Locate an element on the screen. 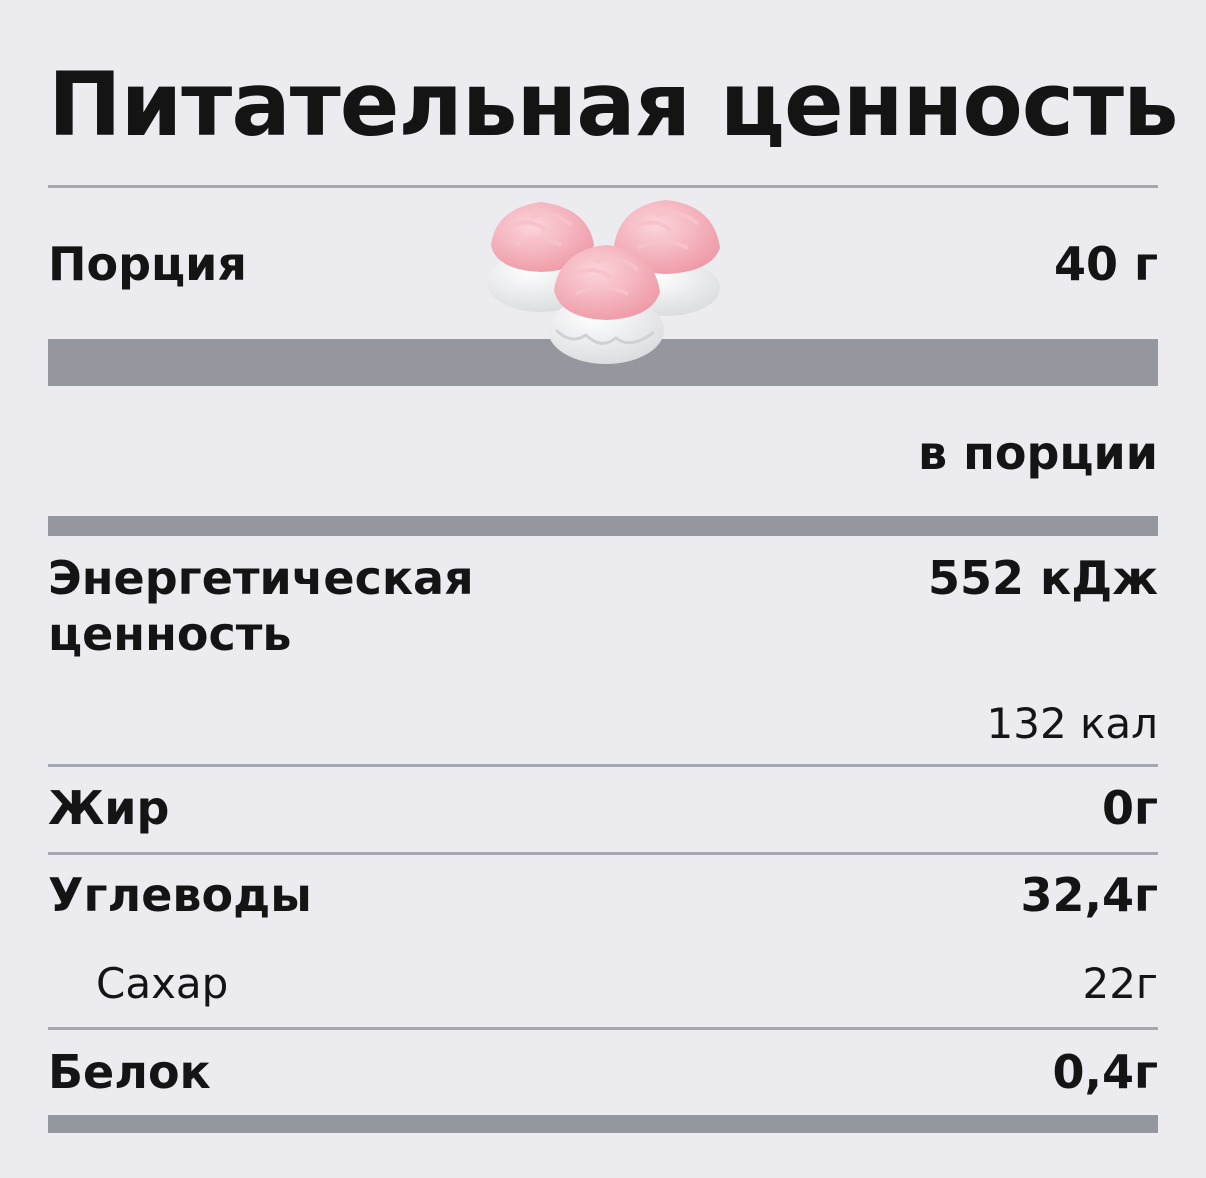 This screenshot has height=1178, width=1206. energy-kcal-value: 132 кал is located at coordinates (1072, 723).